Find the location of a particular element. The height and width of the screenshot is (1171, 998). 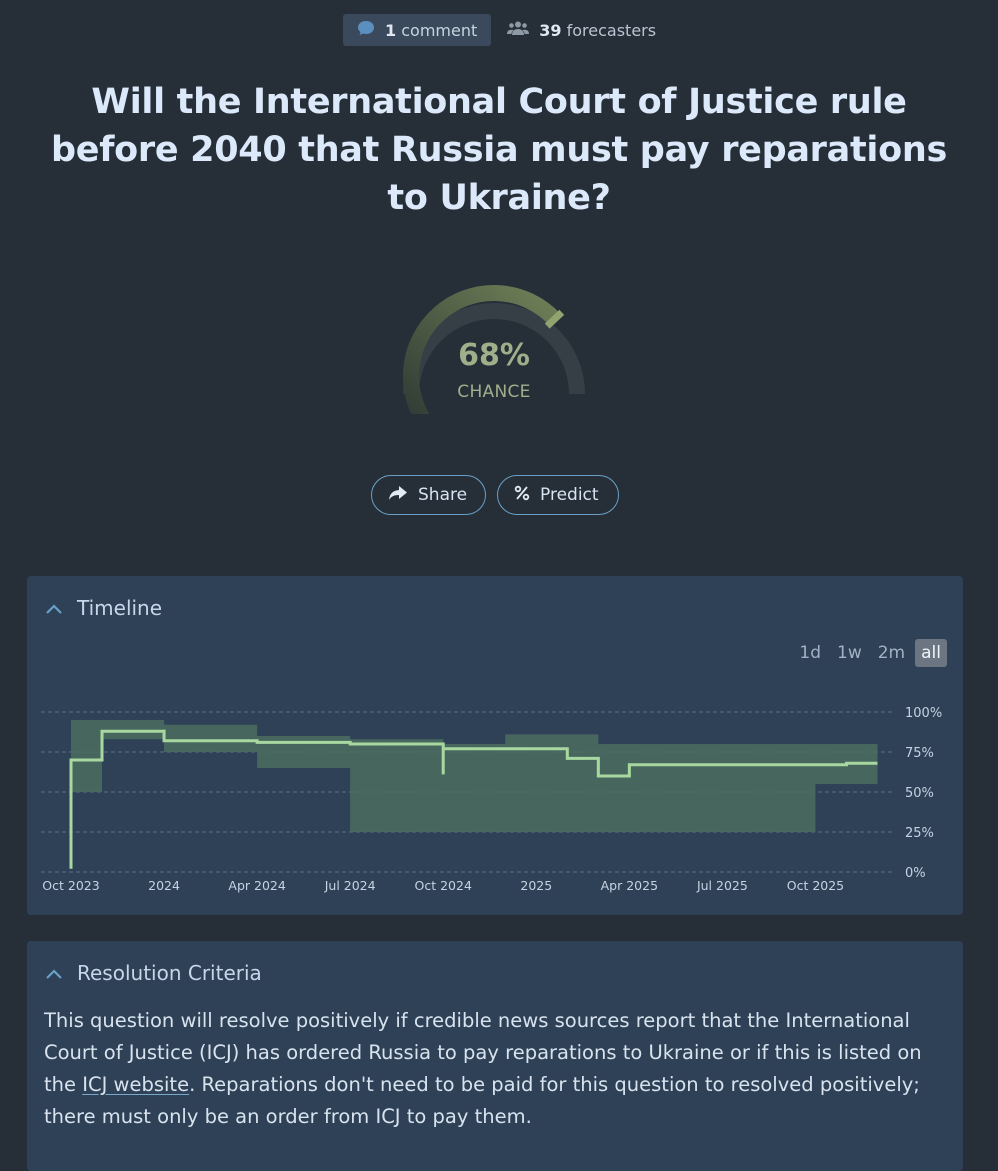

forecasters-count-display: 39 forecasters is located at coordinates (581, 30).